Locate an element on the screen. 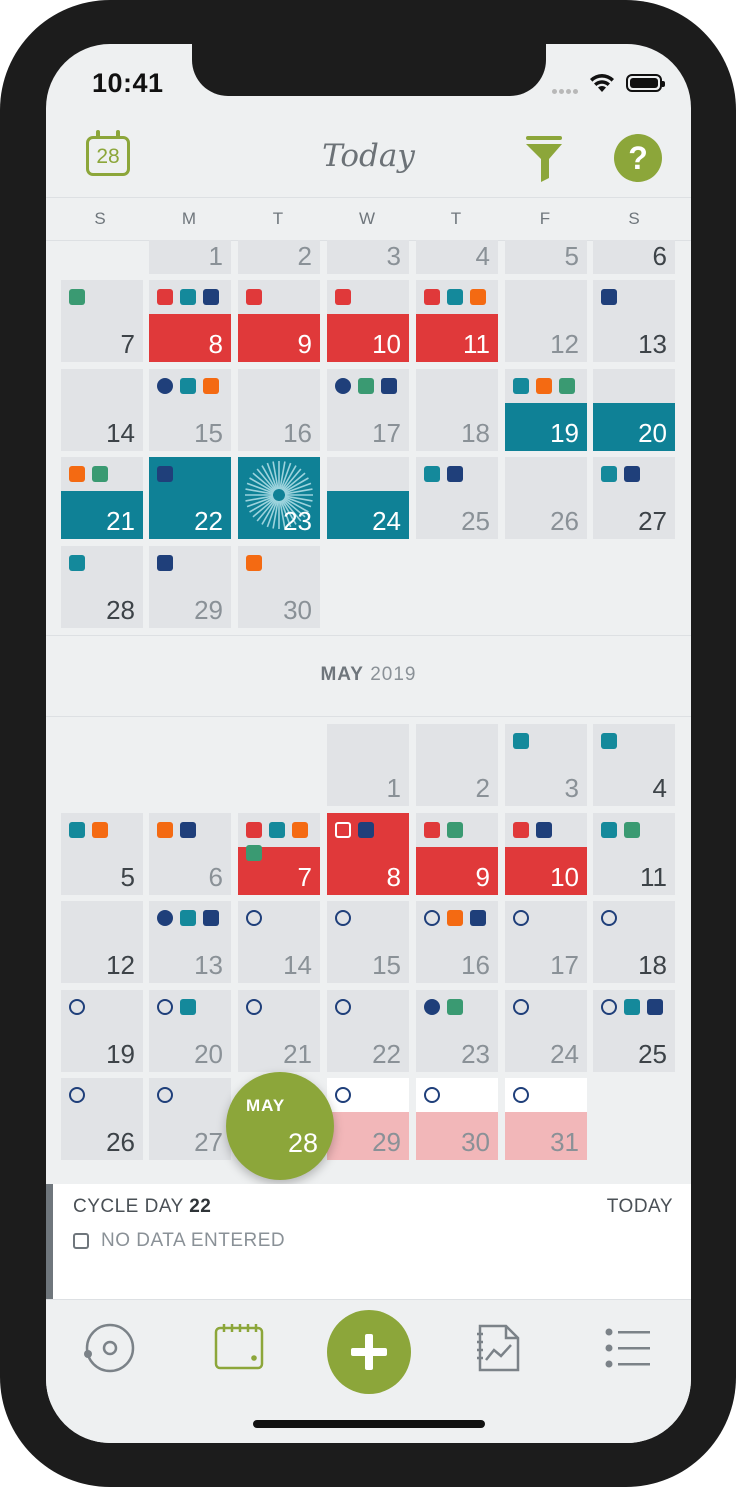  ring-marker-icon is located at coordinates (521, 1007).